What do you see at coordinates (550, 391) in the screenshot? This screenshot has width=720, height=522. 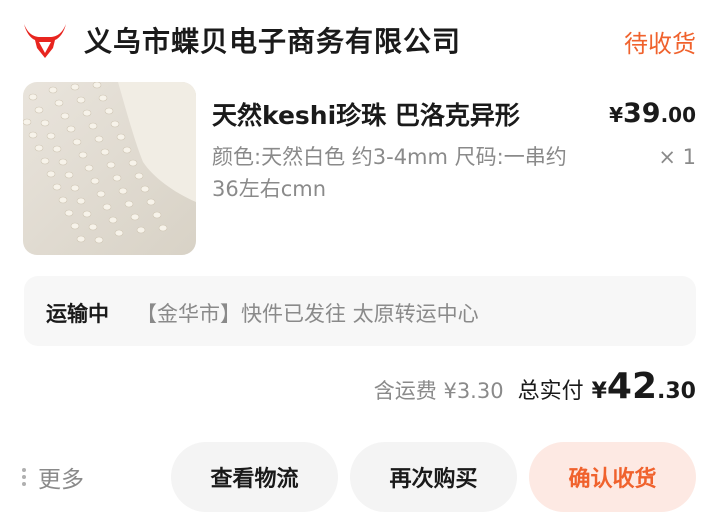 I see `total-label: 总实付` at bounding box center [550, 391].